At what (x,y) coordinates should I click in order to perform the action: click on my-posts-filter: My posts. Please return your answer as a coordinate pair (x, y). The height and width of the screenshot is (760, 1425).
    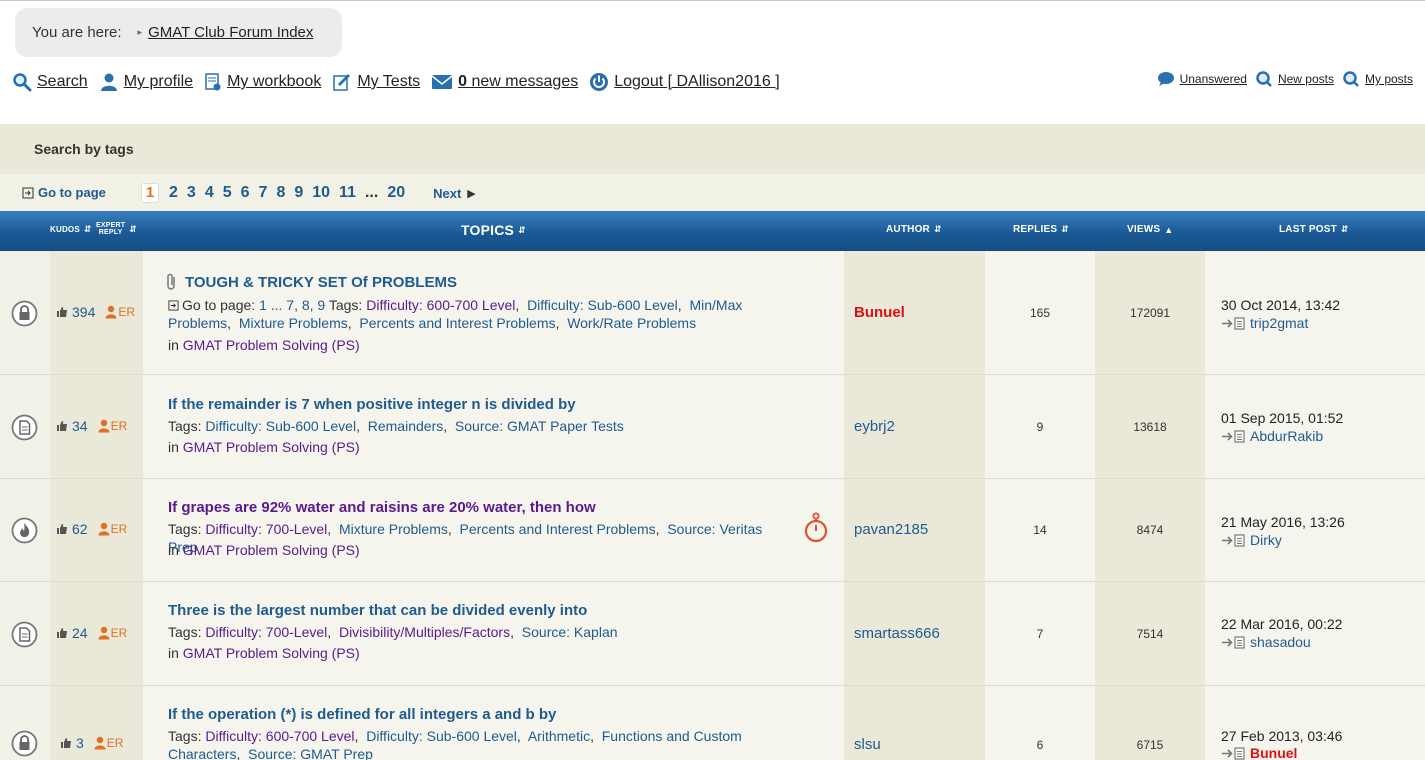
    Looking at the image, I should click on (1377, 79).